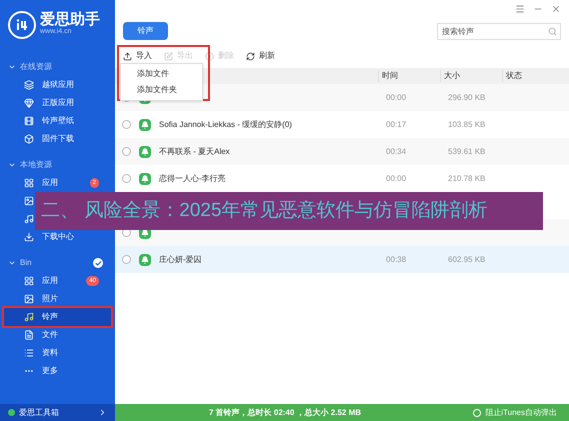 The image size is (569, 421). Describe the element at coordinates (26, 263) in the screenshot. I see `section-title: Bin` at that location.